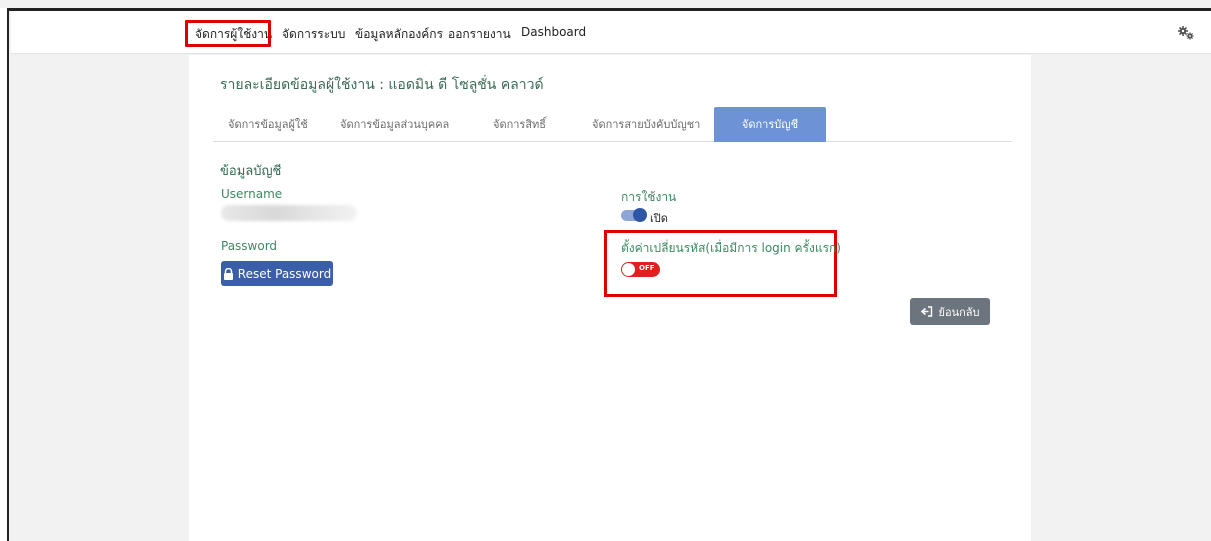 This screenshot has height=541, width=1211. What do you see at coordinates (479, 34) in the screenshot?
I see `nav-item-reports: ออกรายงาน` at bounding box center [479, 34].